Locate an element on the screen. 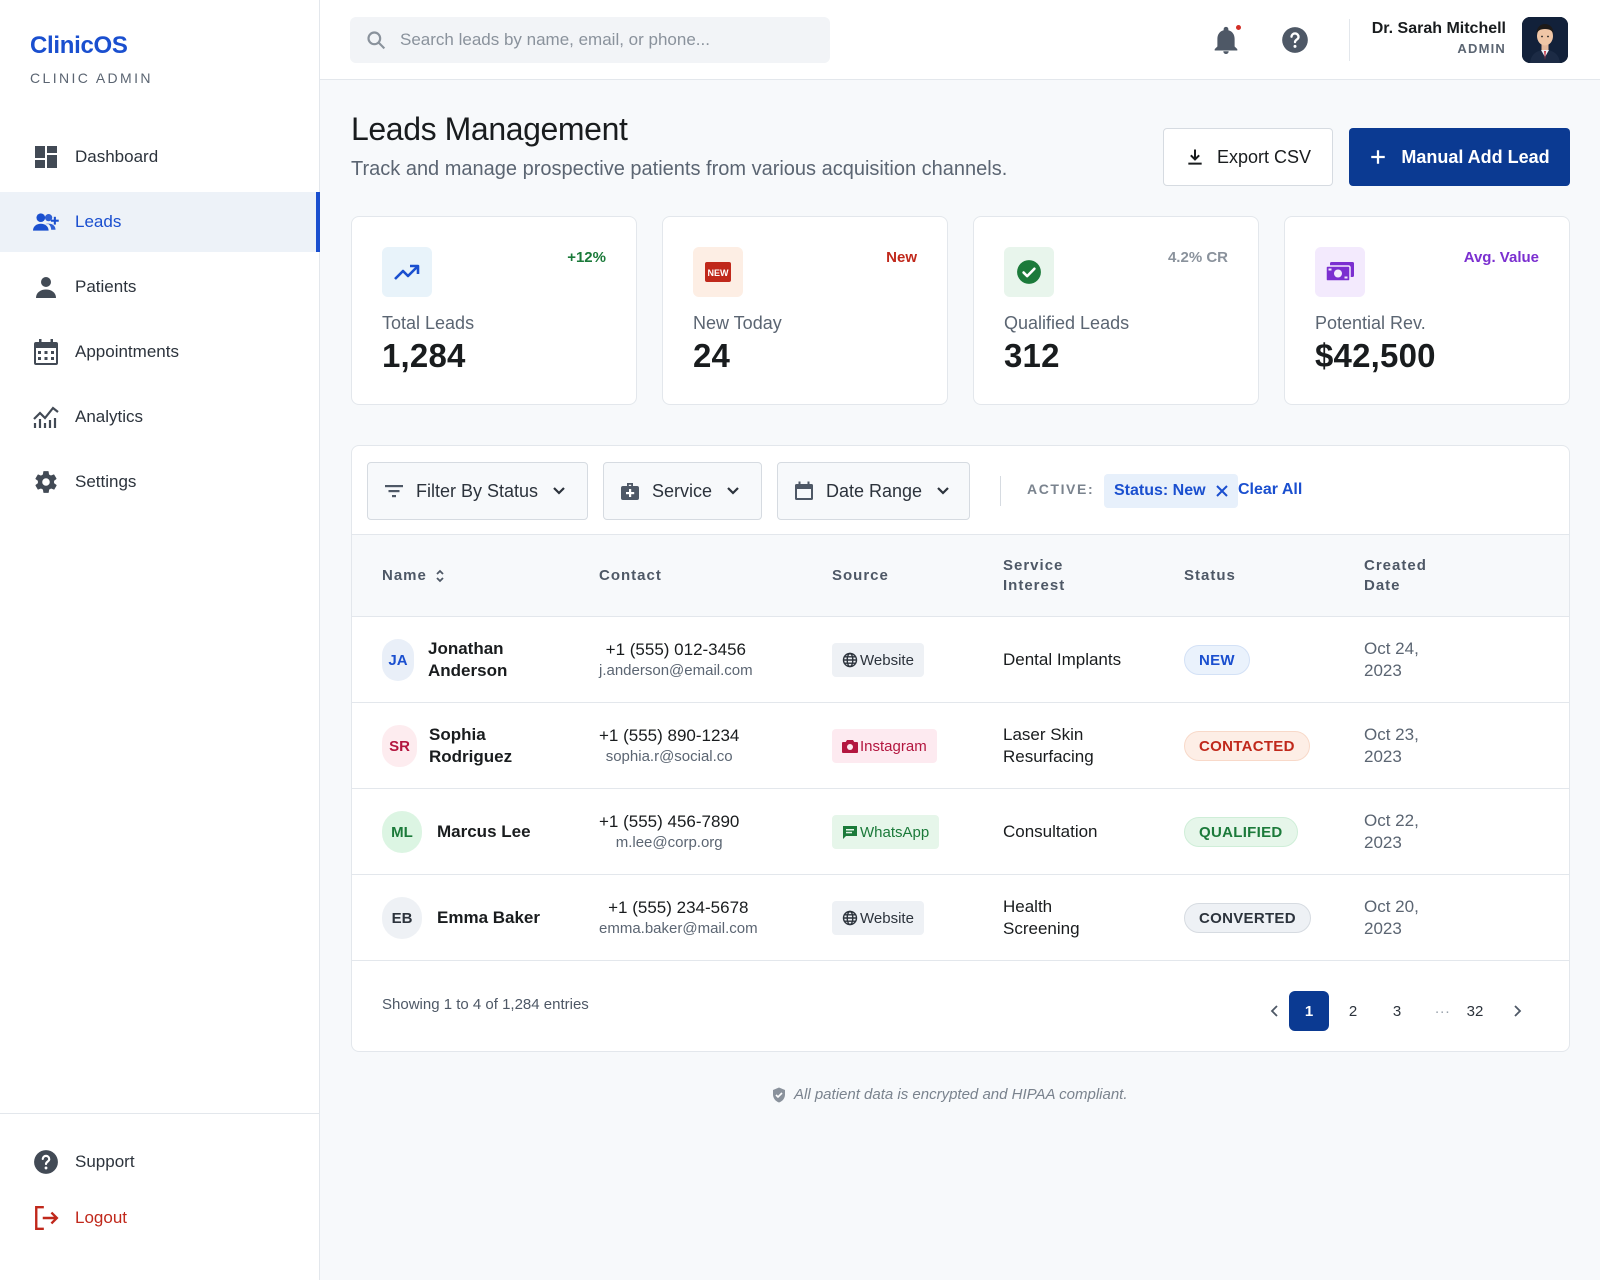 The width and height of the screenshot is (1600, 1280). notification-dot is located at coordinates (1238, 27).